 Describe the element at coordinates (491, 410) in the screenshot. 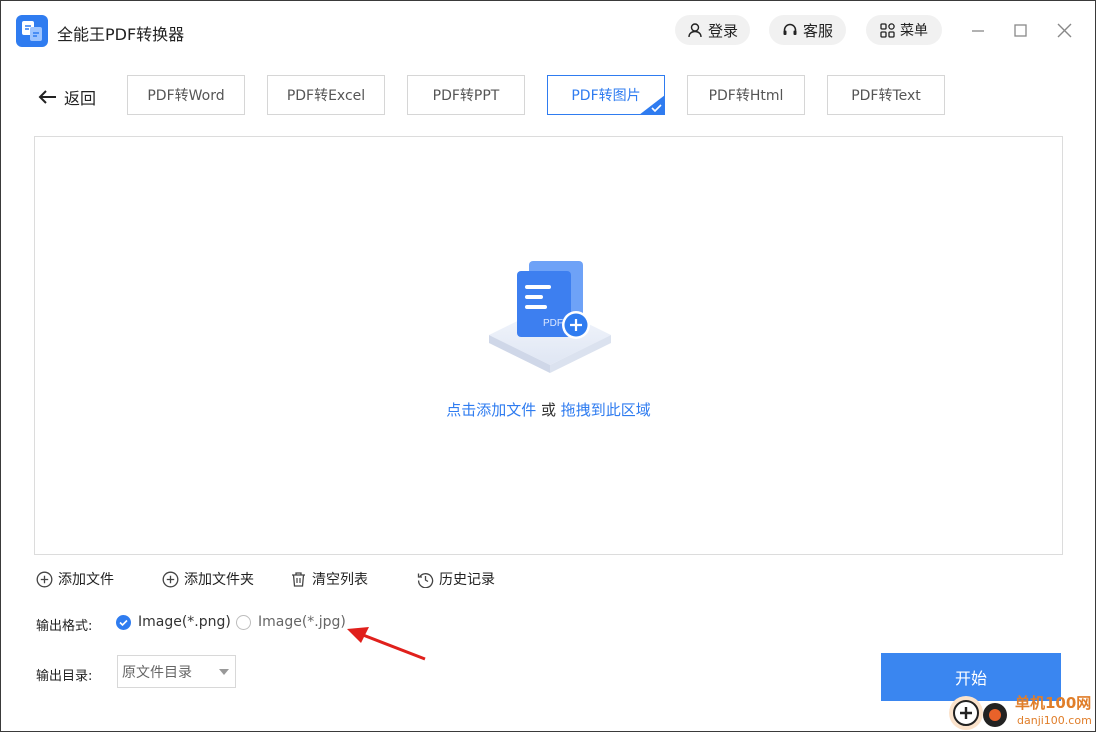

I see `add-file-link: 点击添加文件` at that location.